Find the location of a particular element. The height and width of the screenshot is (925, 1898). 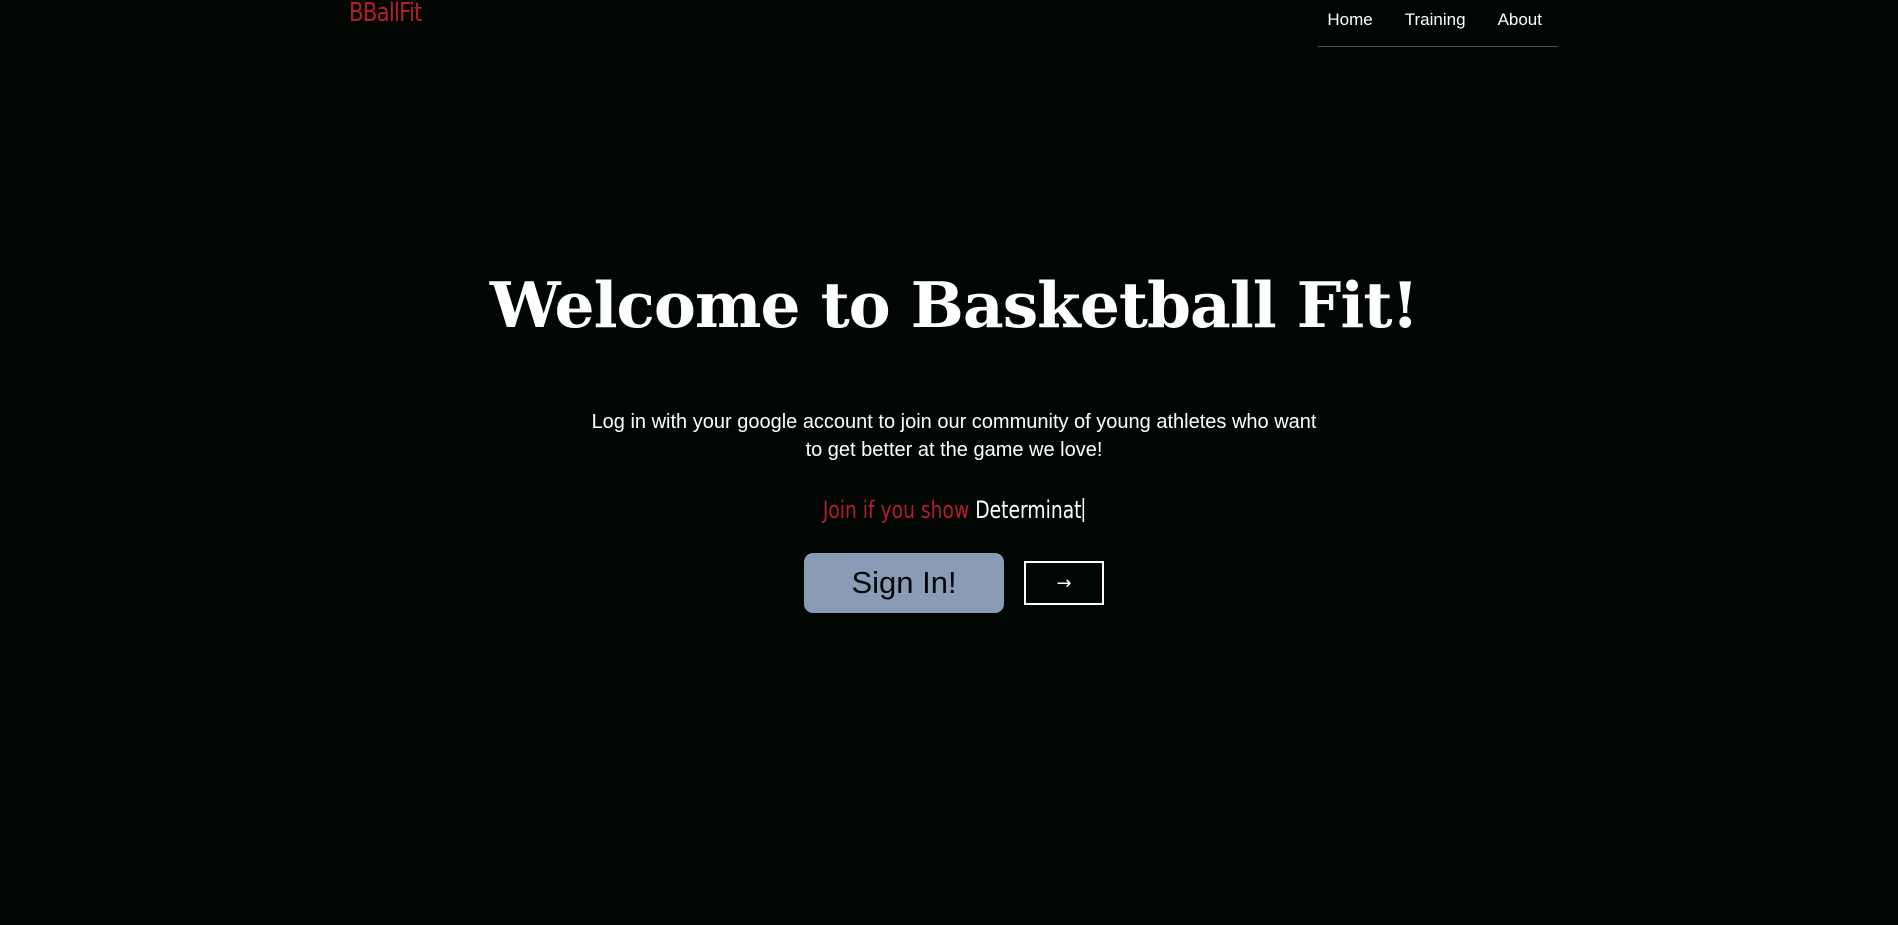

hero-title: Welcome to Basketball Fit! is located at coordinates (954, 305).